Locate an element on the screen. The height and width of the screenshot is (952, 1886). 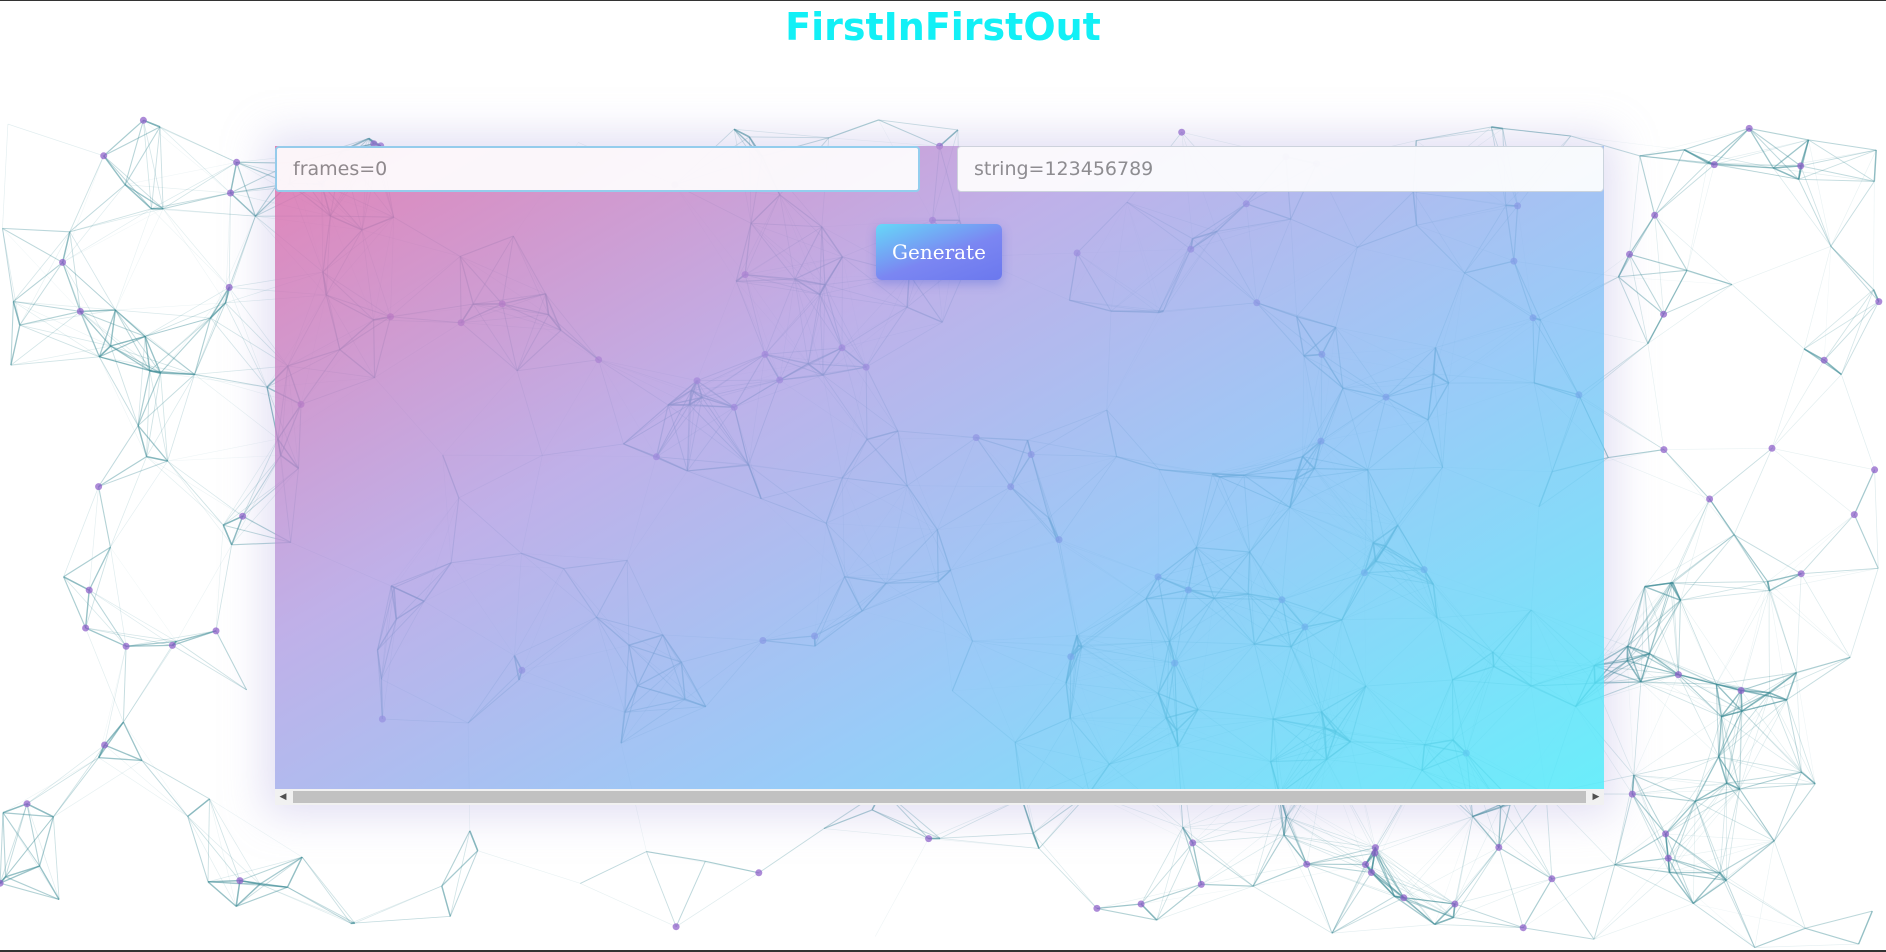
scroll-right-icon: ▶ is located at coordinates (1596, 797).